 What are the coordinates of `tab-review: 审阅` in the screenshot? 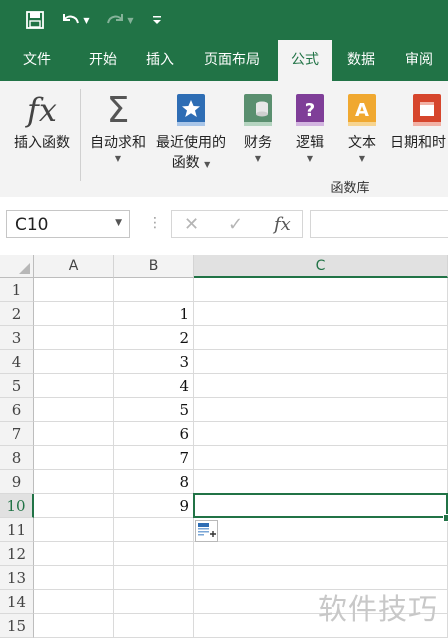 It's located at (419, 60).